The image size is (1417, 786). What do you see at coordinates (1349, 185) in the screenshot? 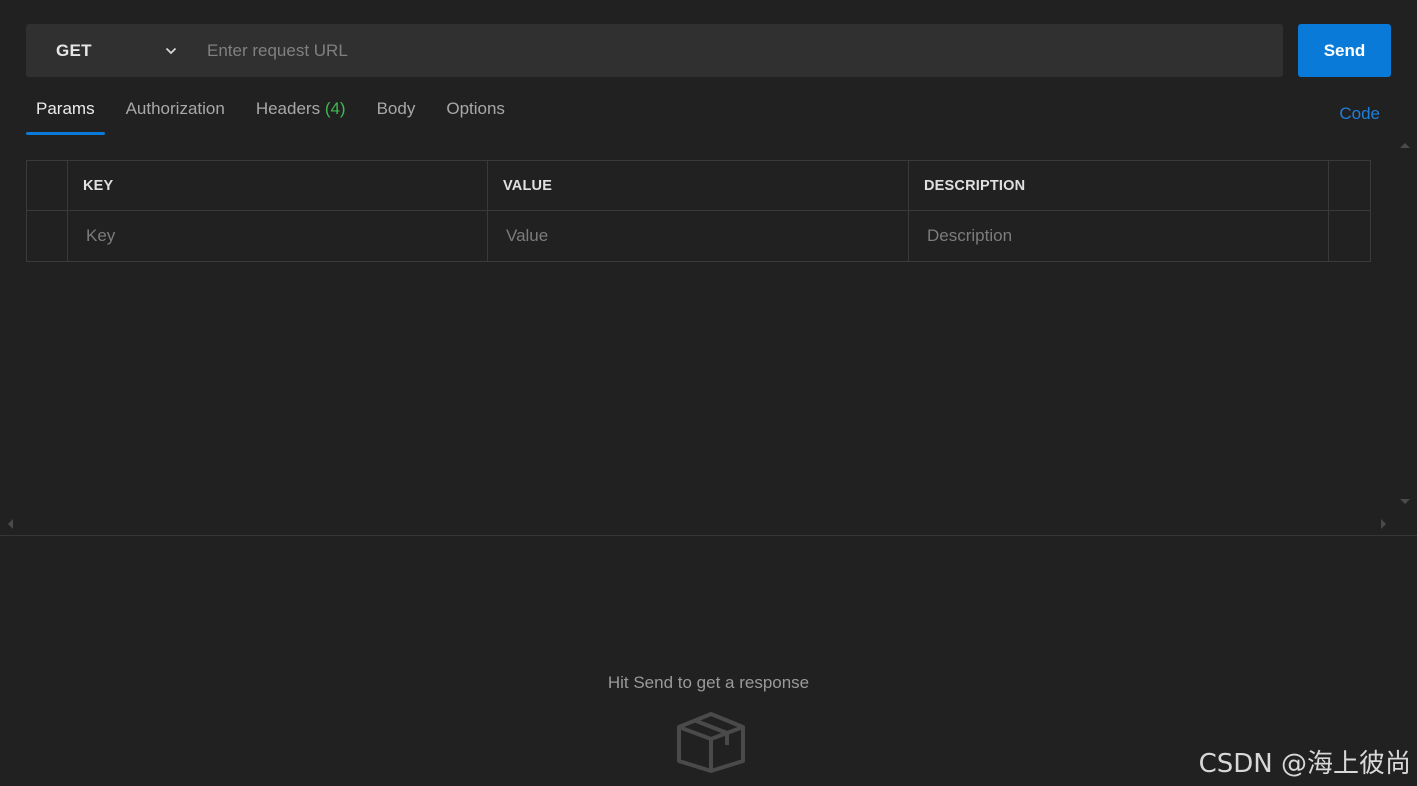
I see `bulk-edit-header` at bounding box center [1349, 185].